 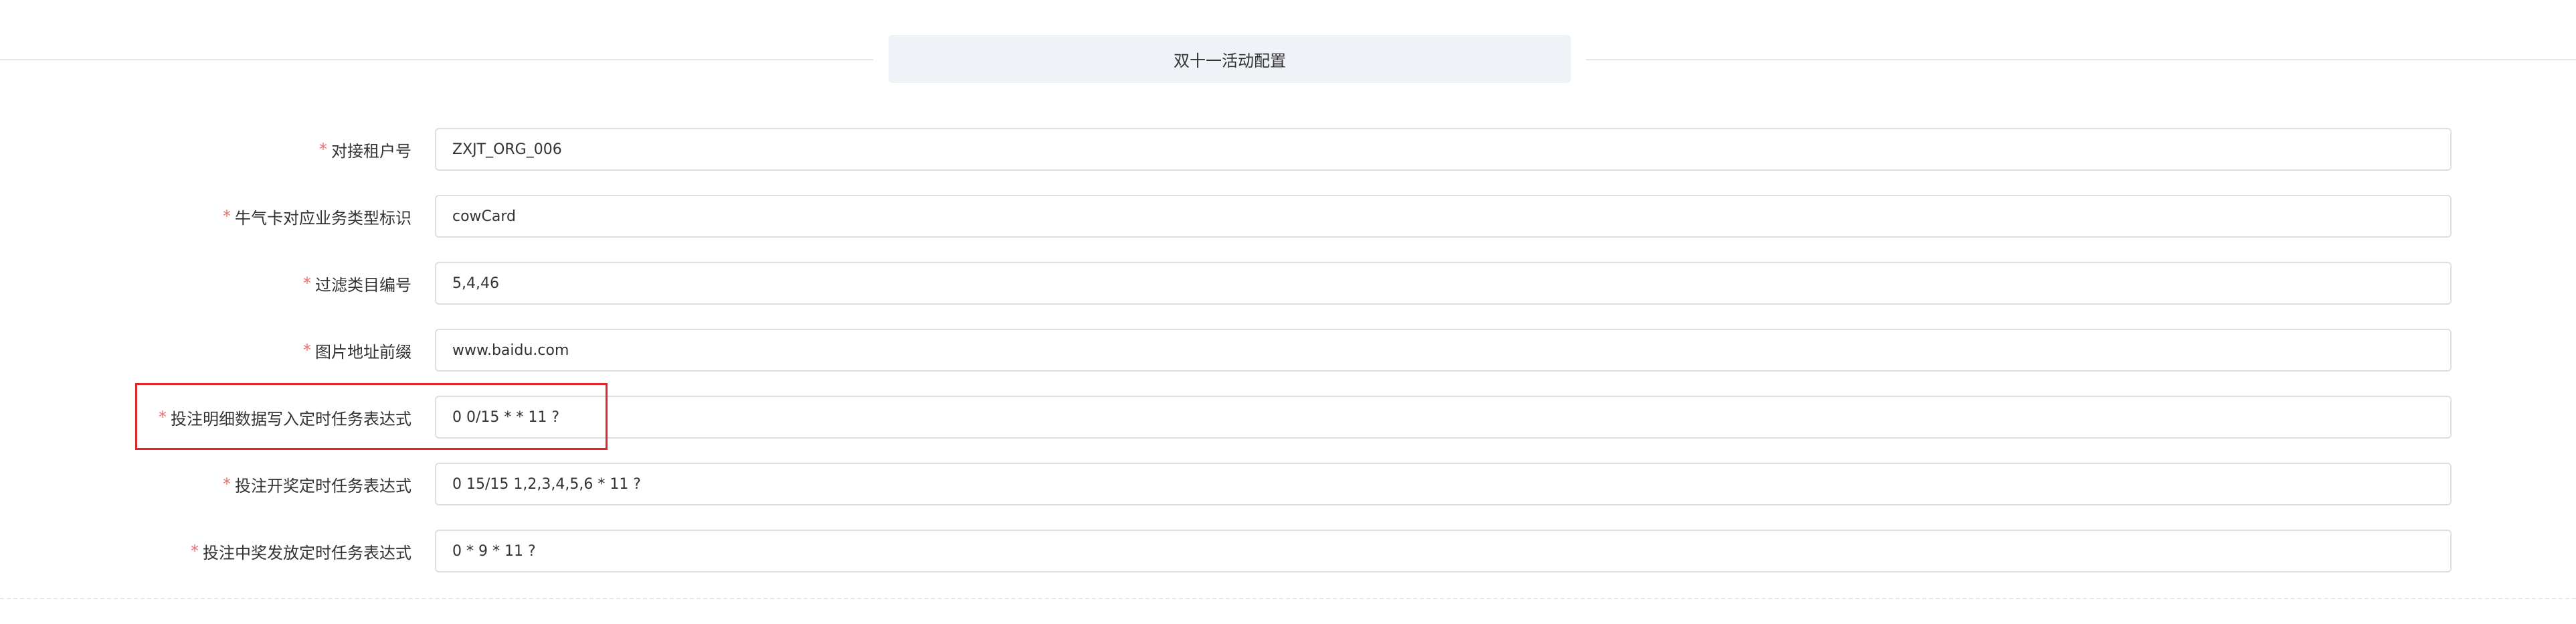 I want to click on field-label-text: 牛气卡对应业务类型标识, so click(x=323, y=218).